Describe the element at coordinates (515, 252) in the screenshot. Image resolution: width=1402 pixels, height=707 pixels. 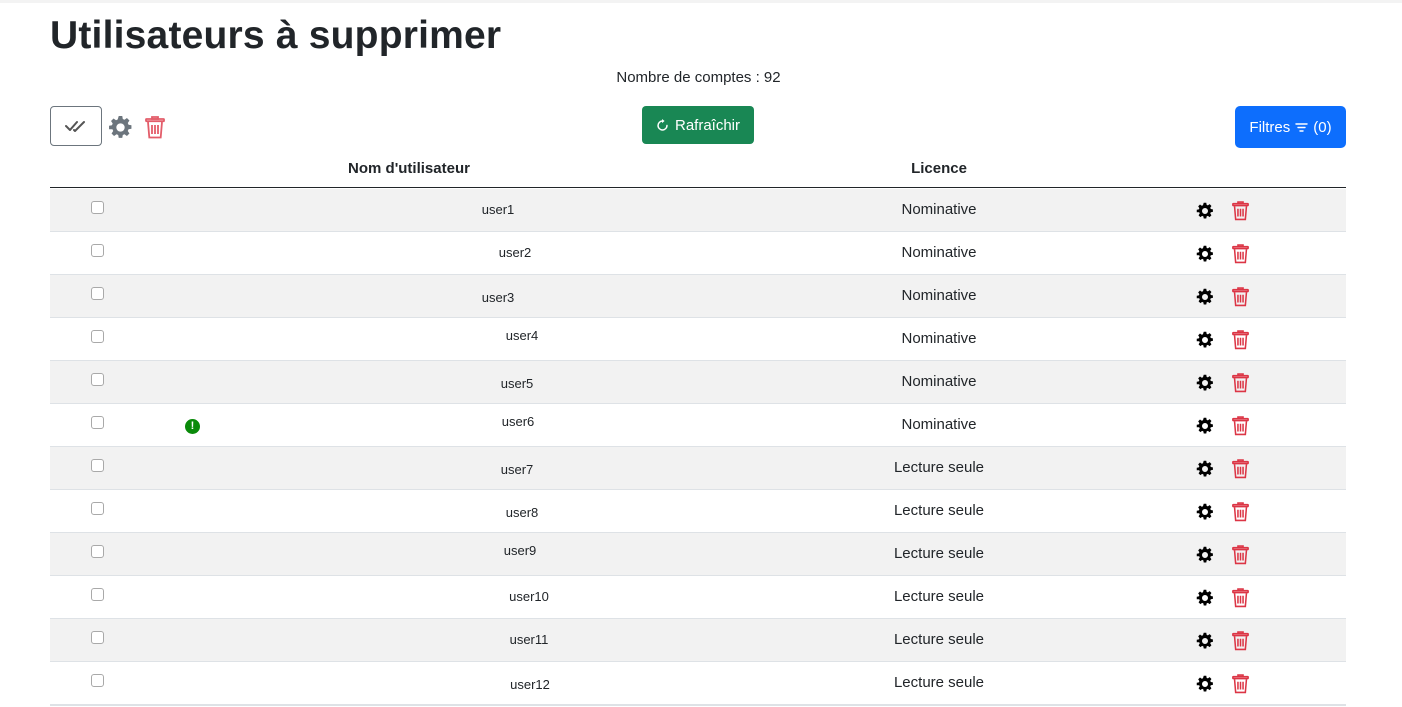
I see `username-cell: user2` at that location.